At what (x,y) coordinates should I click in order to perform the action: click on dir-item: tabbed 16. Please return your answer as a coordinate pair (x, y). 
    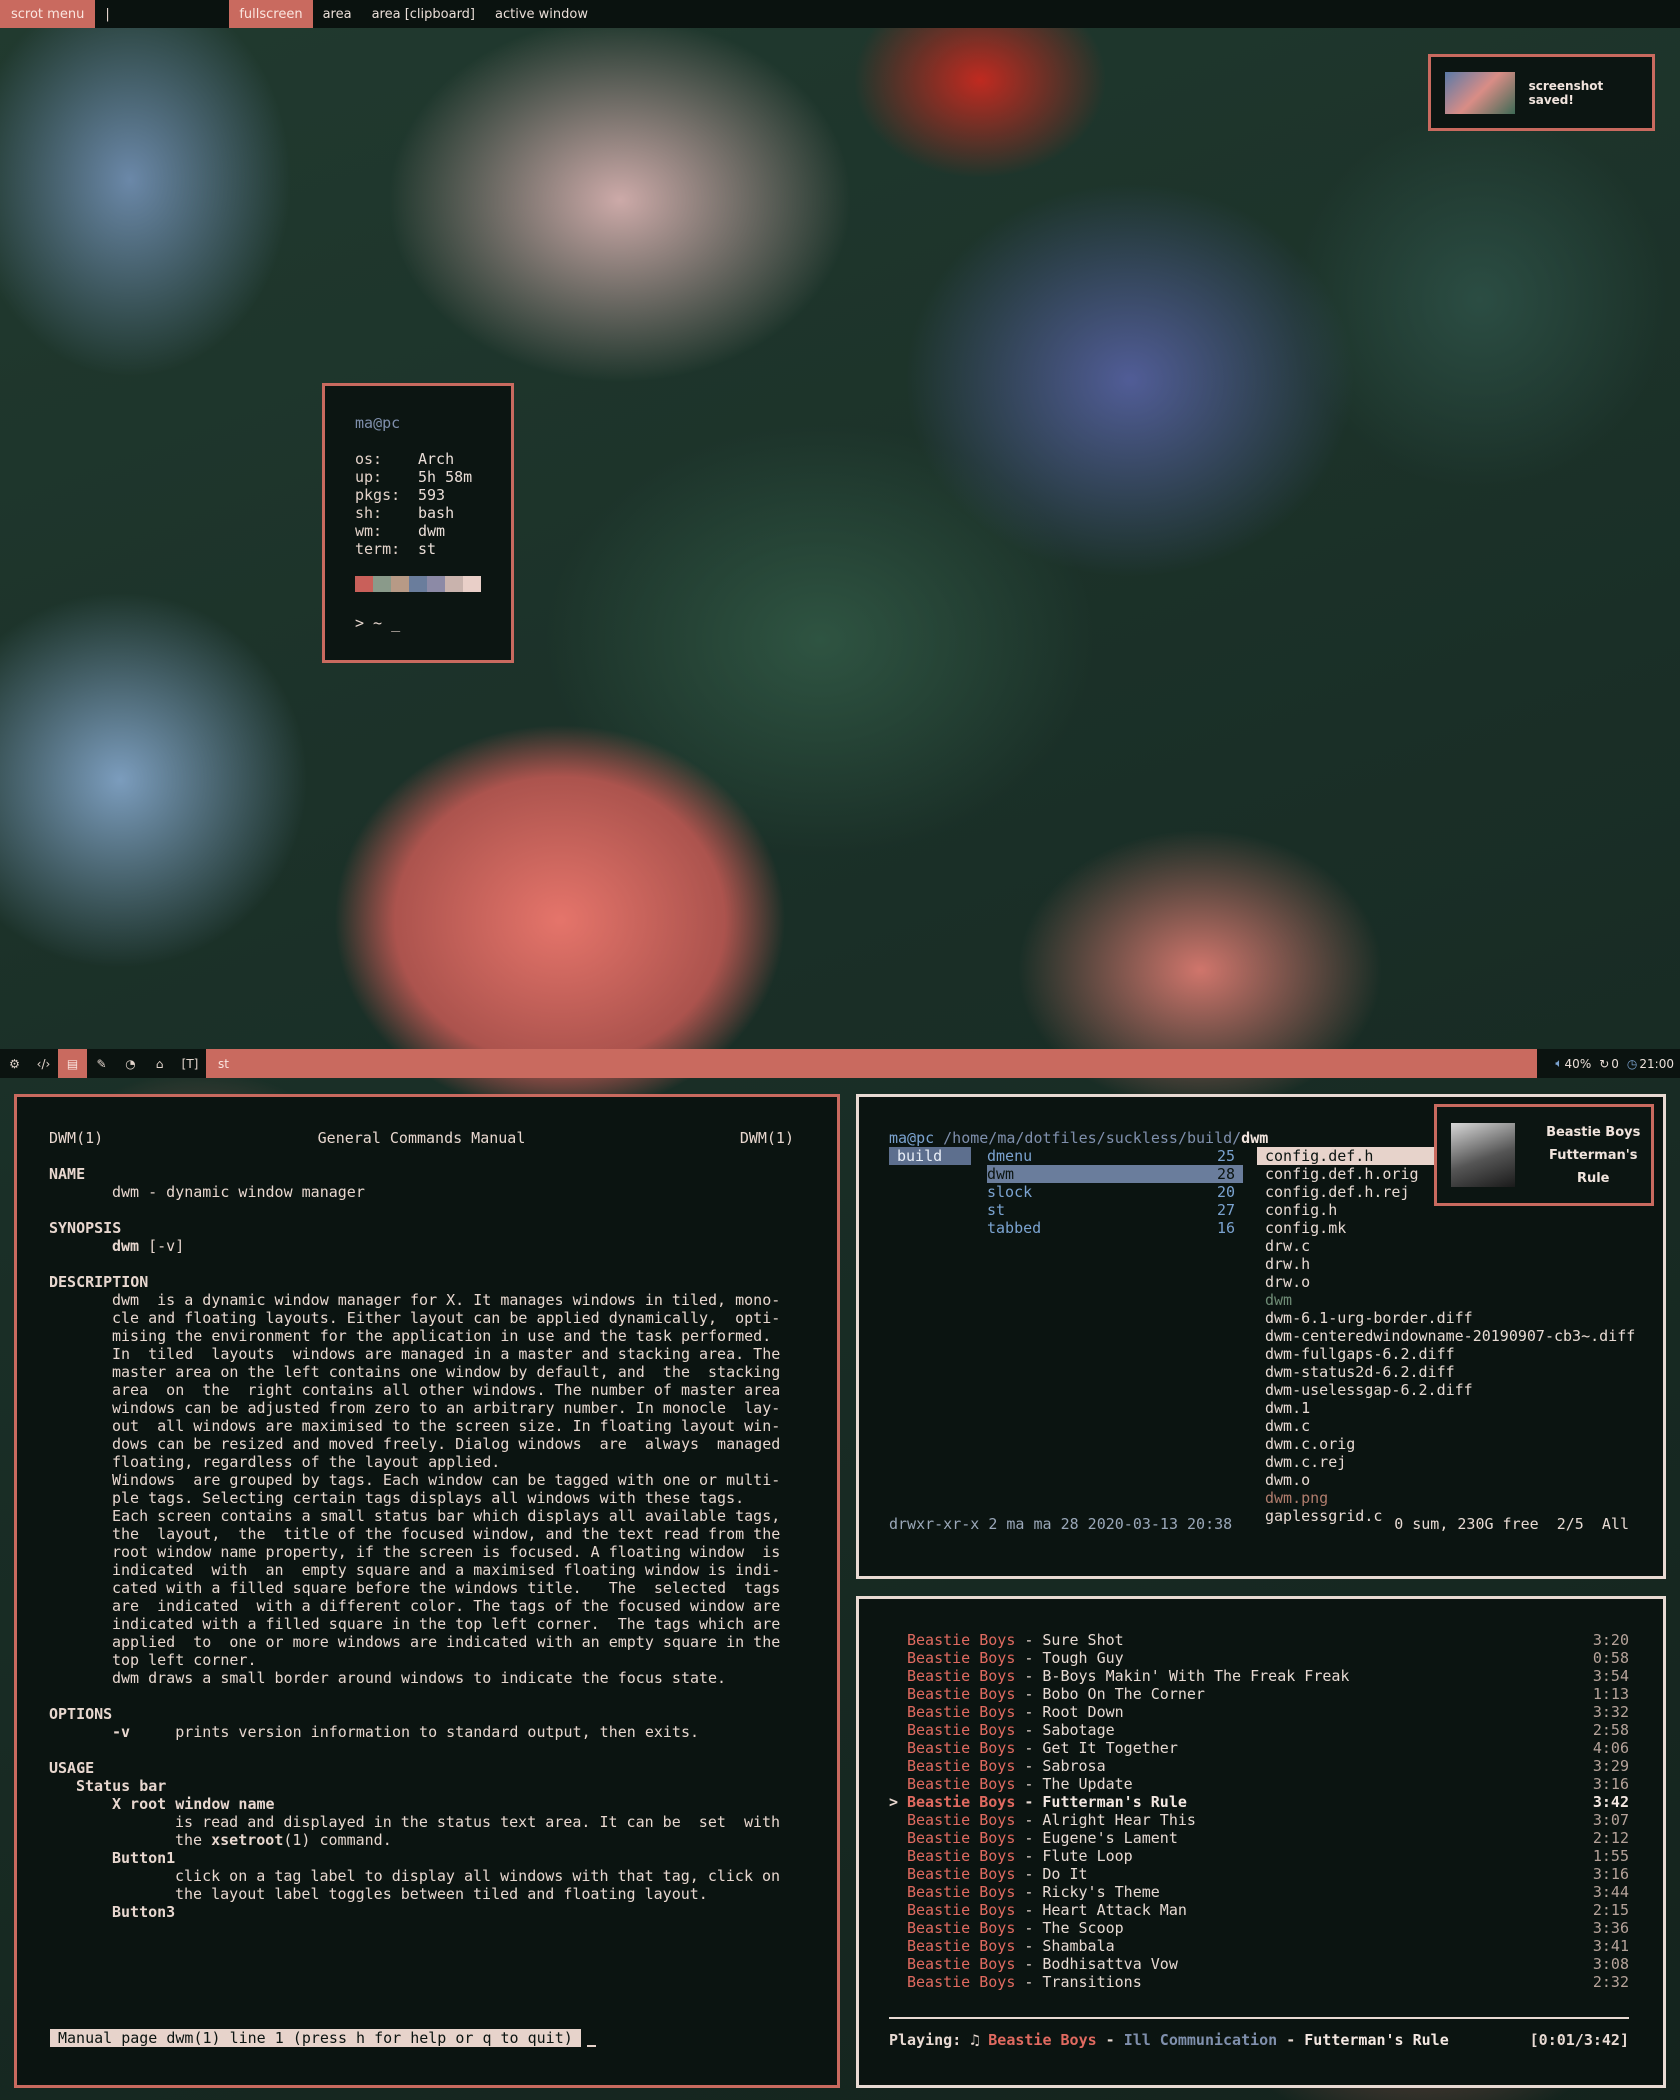
    Looking at the image, I should click on (1115, 1228).